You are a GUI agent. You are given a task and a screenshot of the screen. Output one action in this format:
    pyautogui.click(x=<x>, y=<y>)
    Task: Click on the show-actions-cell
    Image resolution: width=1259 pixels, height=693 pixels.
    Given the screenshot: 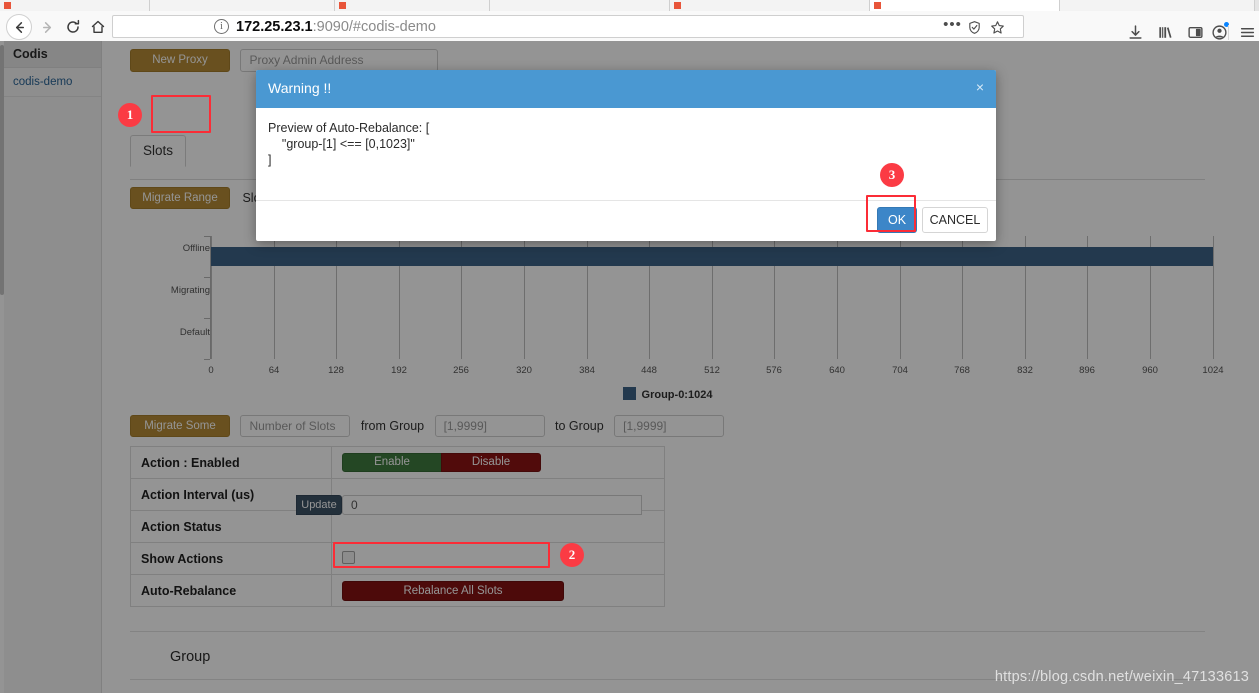 What is the action you would take?
    pyautogui.click(x=498, y=558)
    